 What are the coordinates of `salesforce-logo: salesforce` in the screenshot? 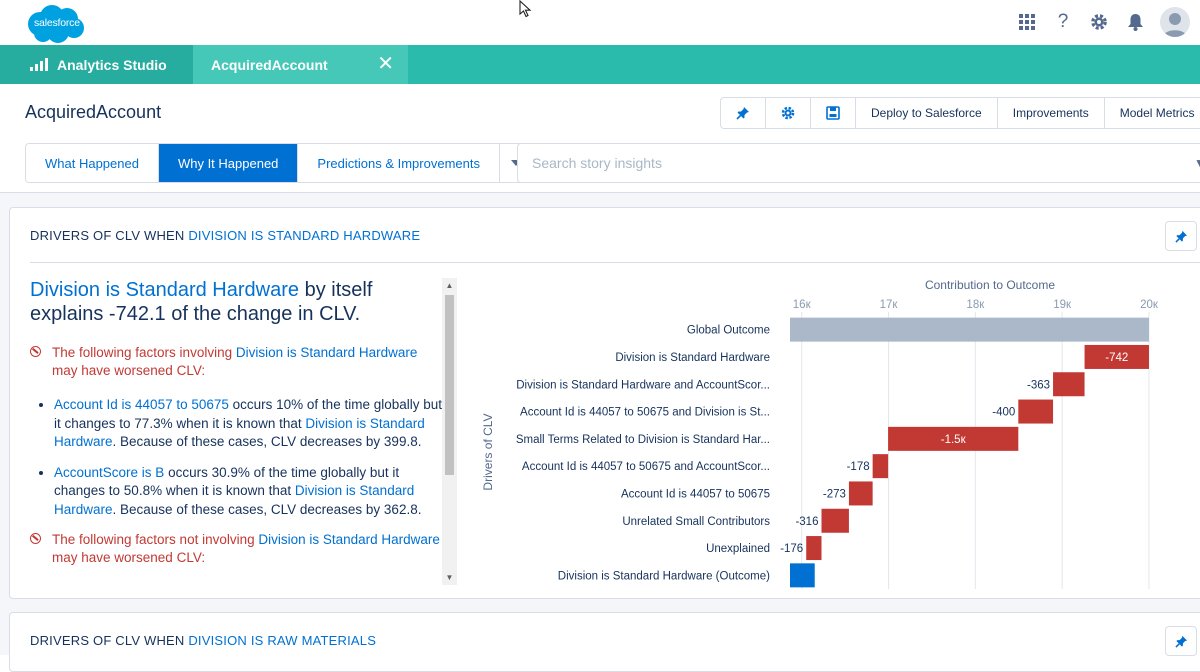 It's located at (55, 24).